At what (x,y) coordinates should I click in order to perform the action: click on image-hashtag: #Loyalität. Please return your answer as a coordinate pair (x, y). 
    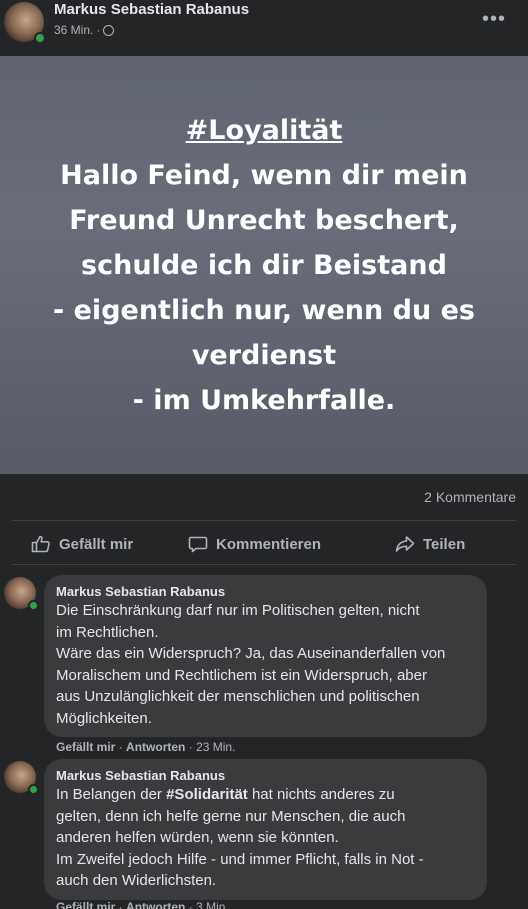
    Looking at the image, I should click on (264, 130).